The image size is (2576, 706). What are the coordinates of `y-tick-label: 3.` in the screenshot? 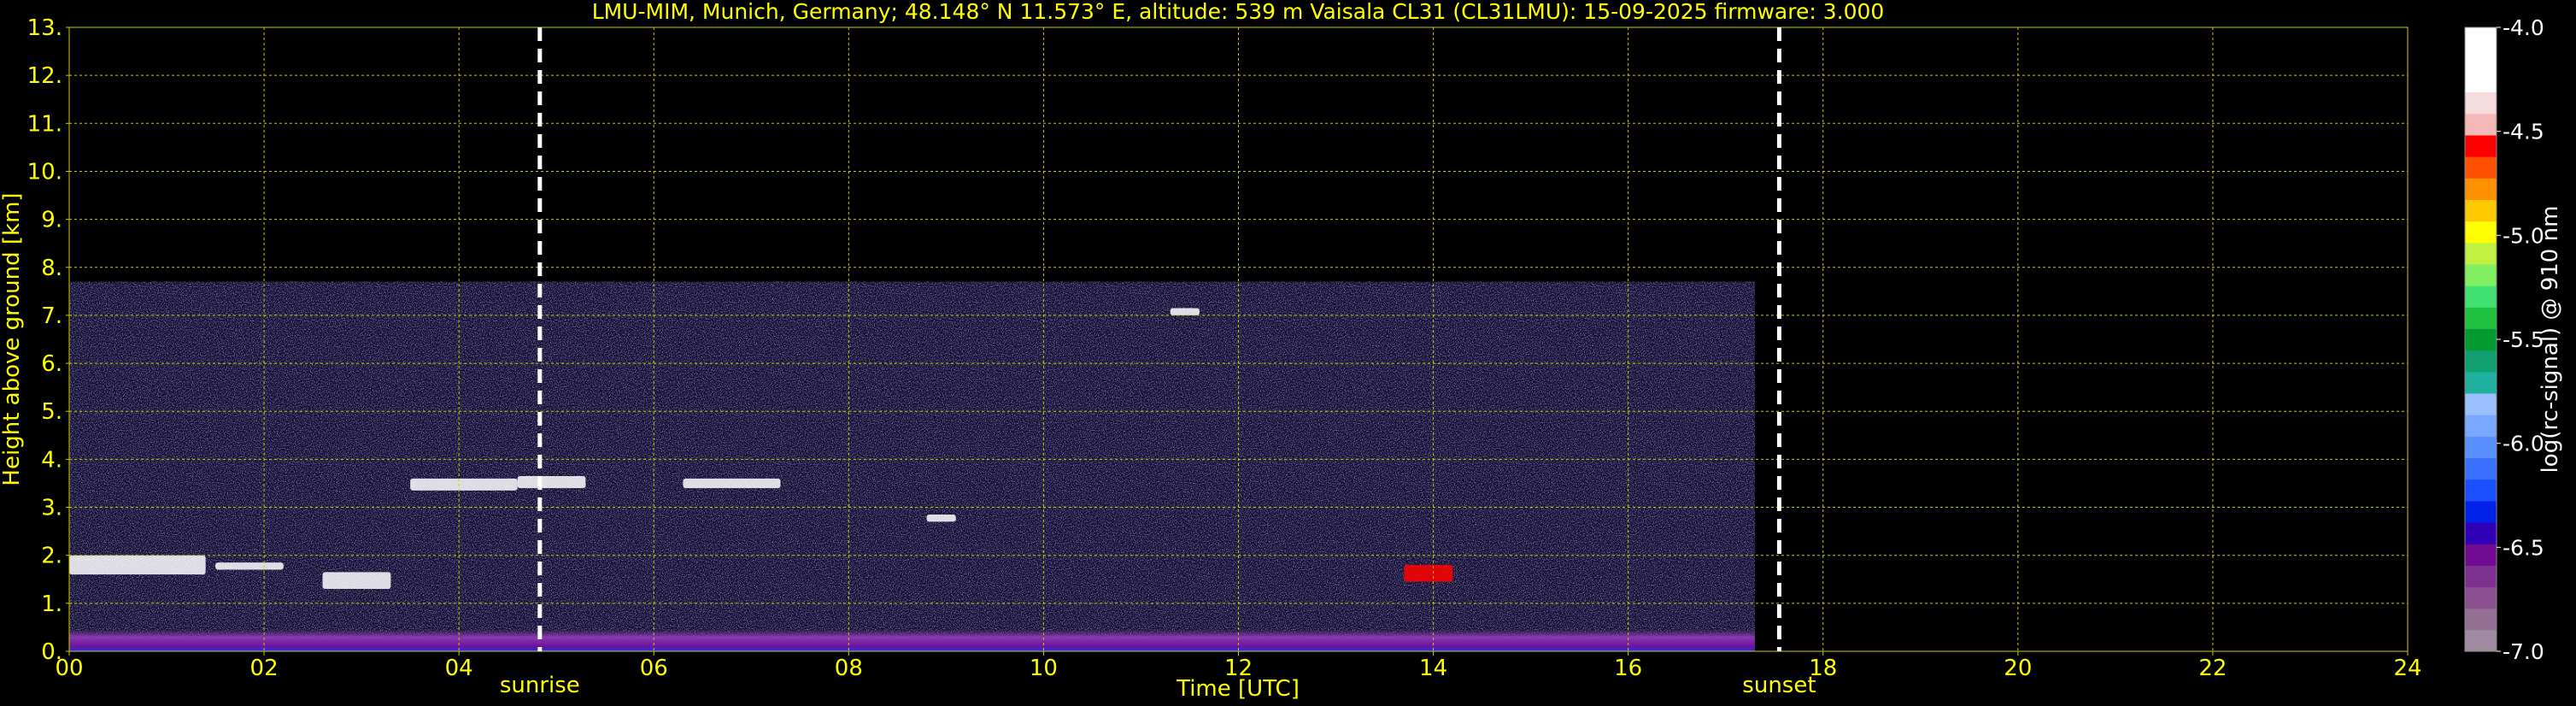 It's located at (51, 508).